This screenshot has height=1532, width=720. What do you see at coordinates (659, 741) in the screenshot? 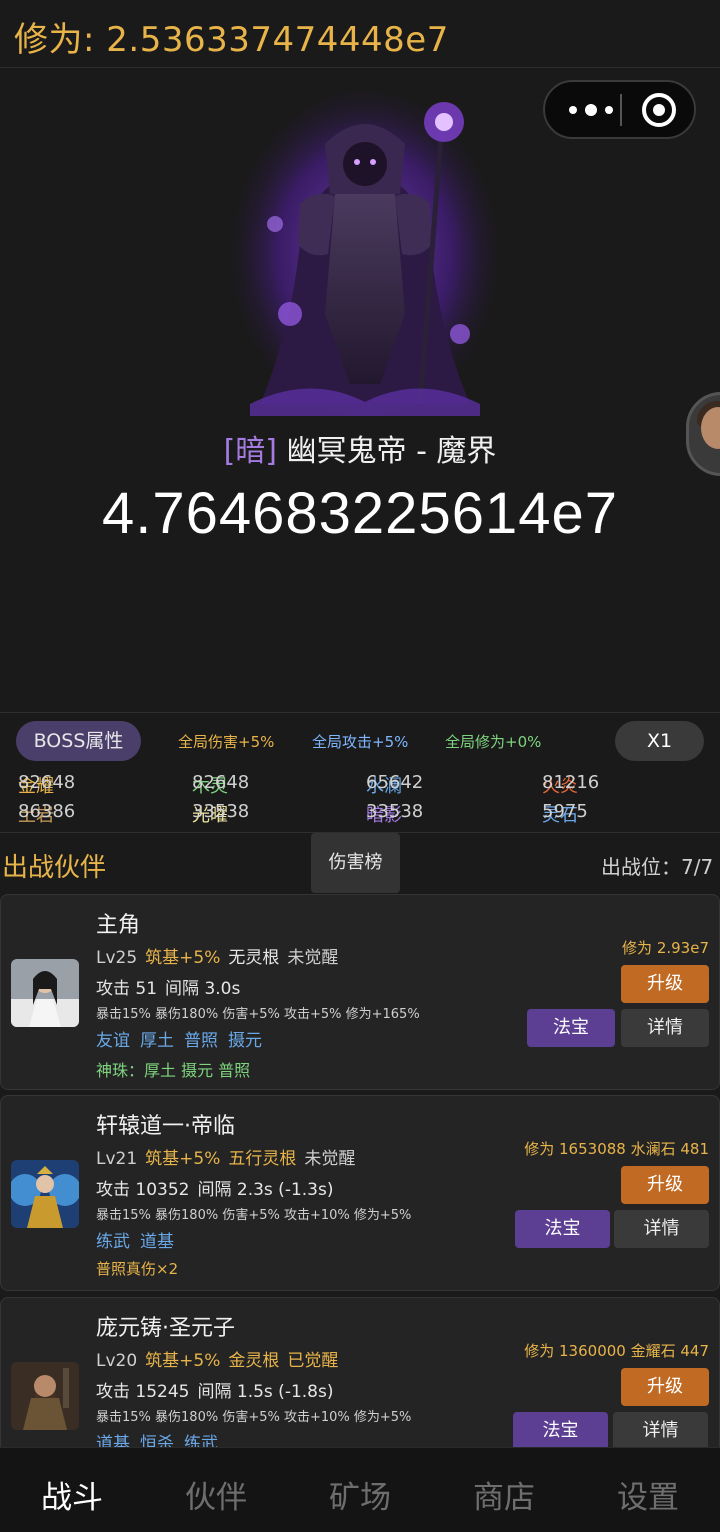
I see `speed-button: X1` at bounding box center [659, 741].